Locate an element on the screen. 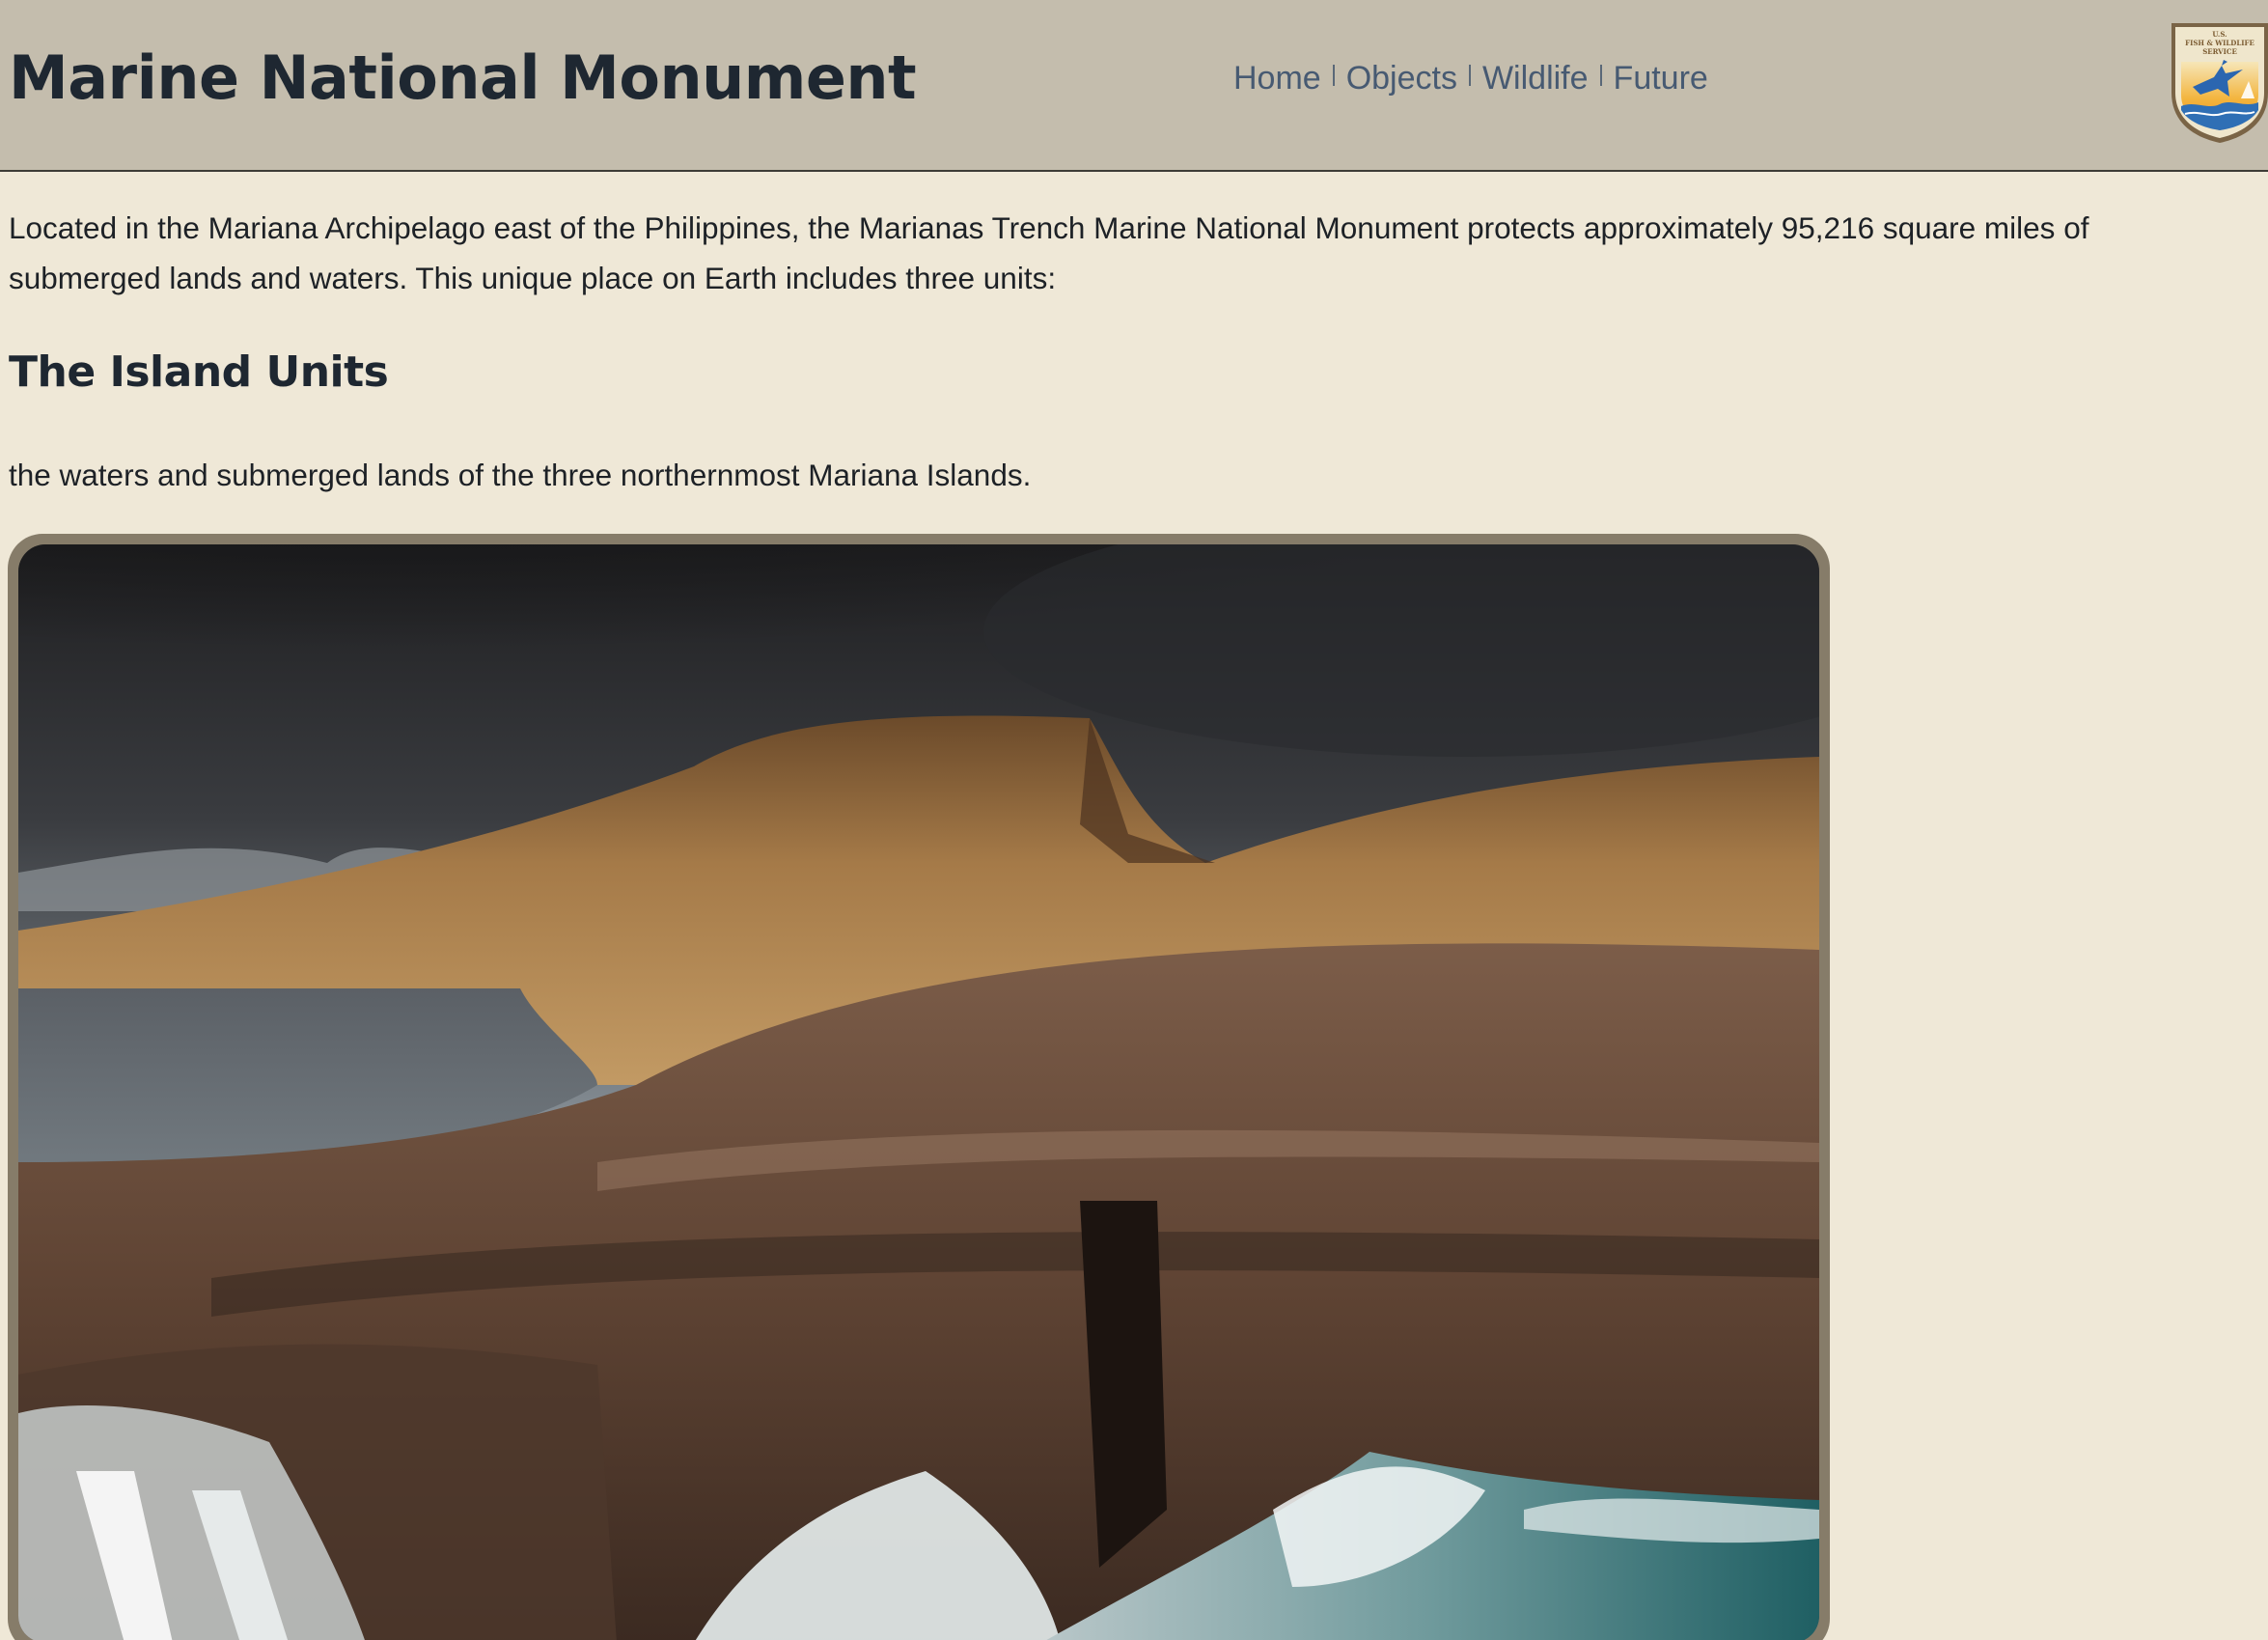 The width and height of the screenshot is (2268, 1640). usfws-shield-icon: U.S. FISH & WILDLIFE SERVICE is located at coordinates (2217, 81).